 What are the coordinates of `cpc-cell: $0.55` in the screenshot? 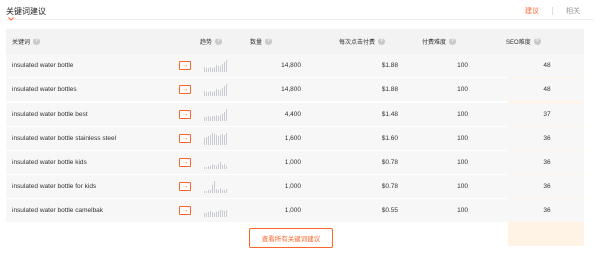 It's located at (389, 210).